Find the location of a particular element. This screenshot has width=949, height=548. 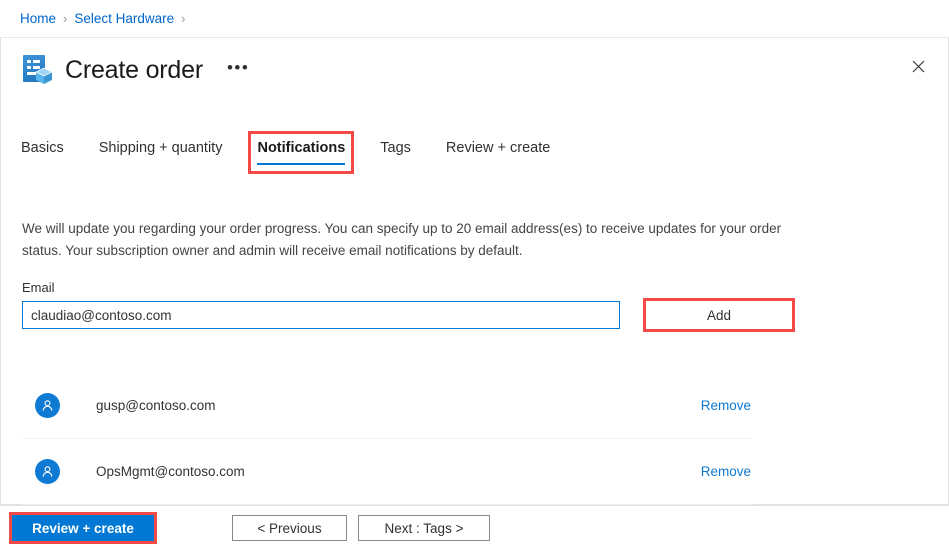

add-email-button-label: Add is located at coordinates (719, 315).